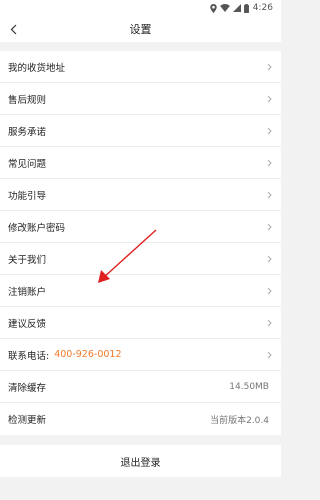 Image resolution: width=320 pixels, height=500 pixels. I want to click on app-version: 当前版本2.0.4, so click(239, 420).